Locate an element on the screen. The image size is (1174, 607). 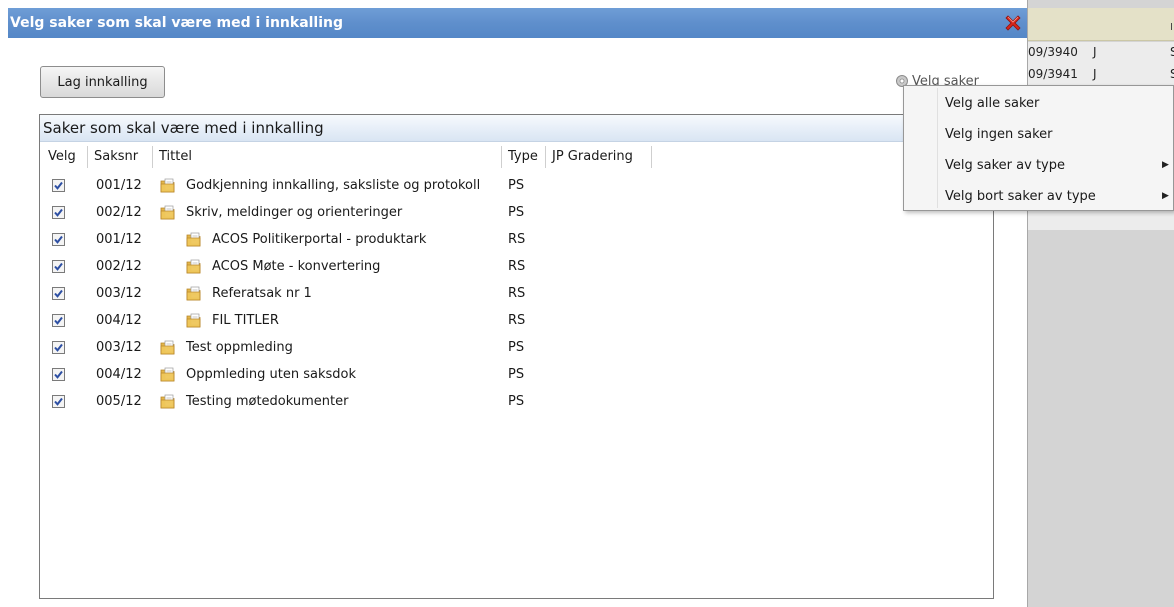
menu-item-velg-bort-saker-av-type: Velg bort saker av type ▶ is located at coordinates (1039, 196).